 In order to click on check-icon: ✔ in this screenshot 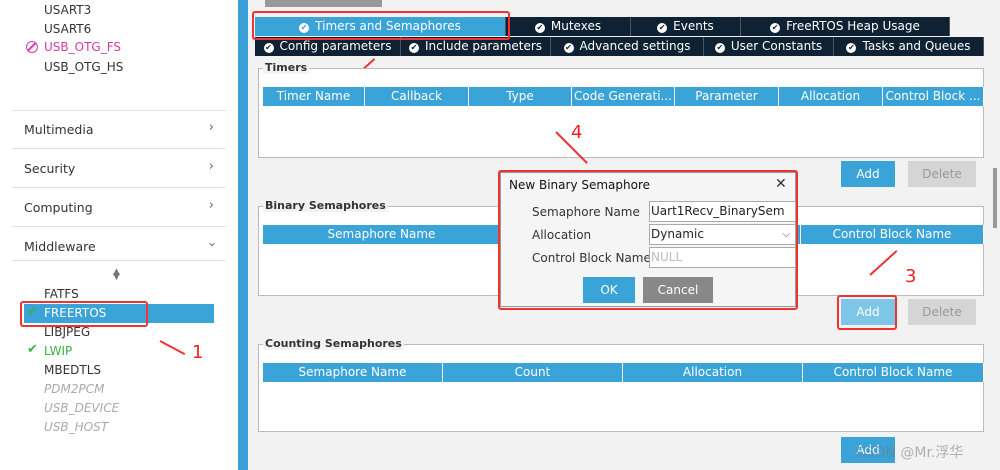, I will do `click(32, 349)`.